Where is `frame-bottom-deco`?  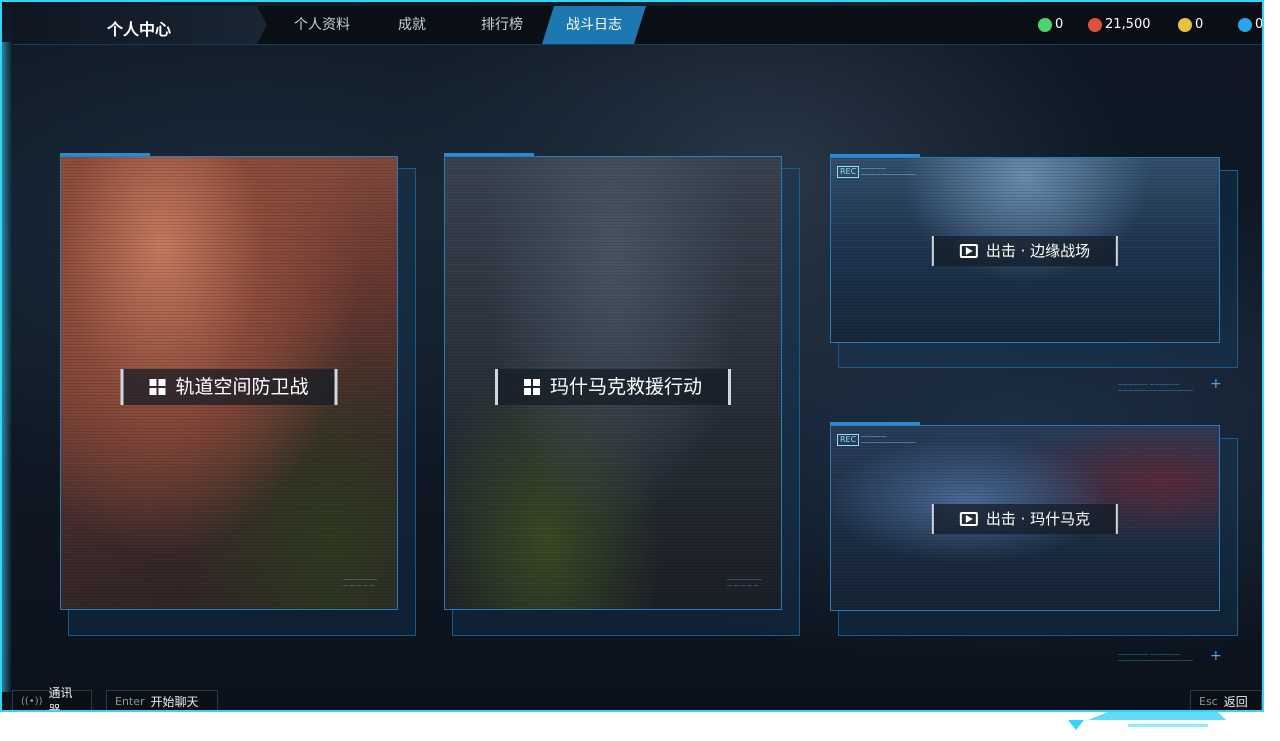 frame-bottom-deco is located at coordinates (1147, 721).